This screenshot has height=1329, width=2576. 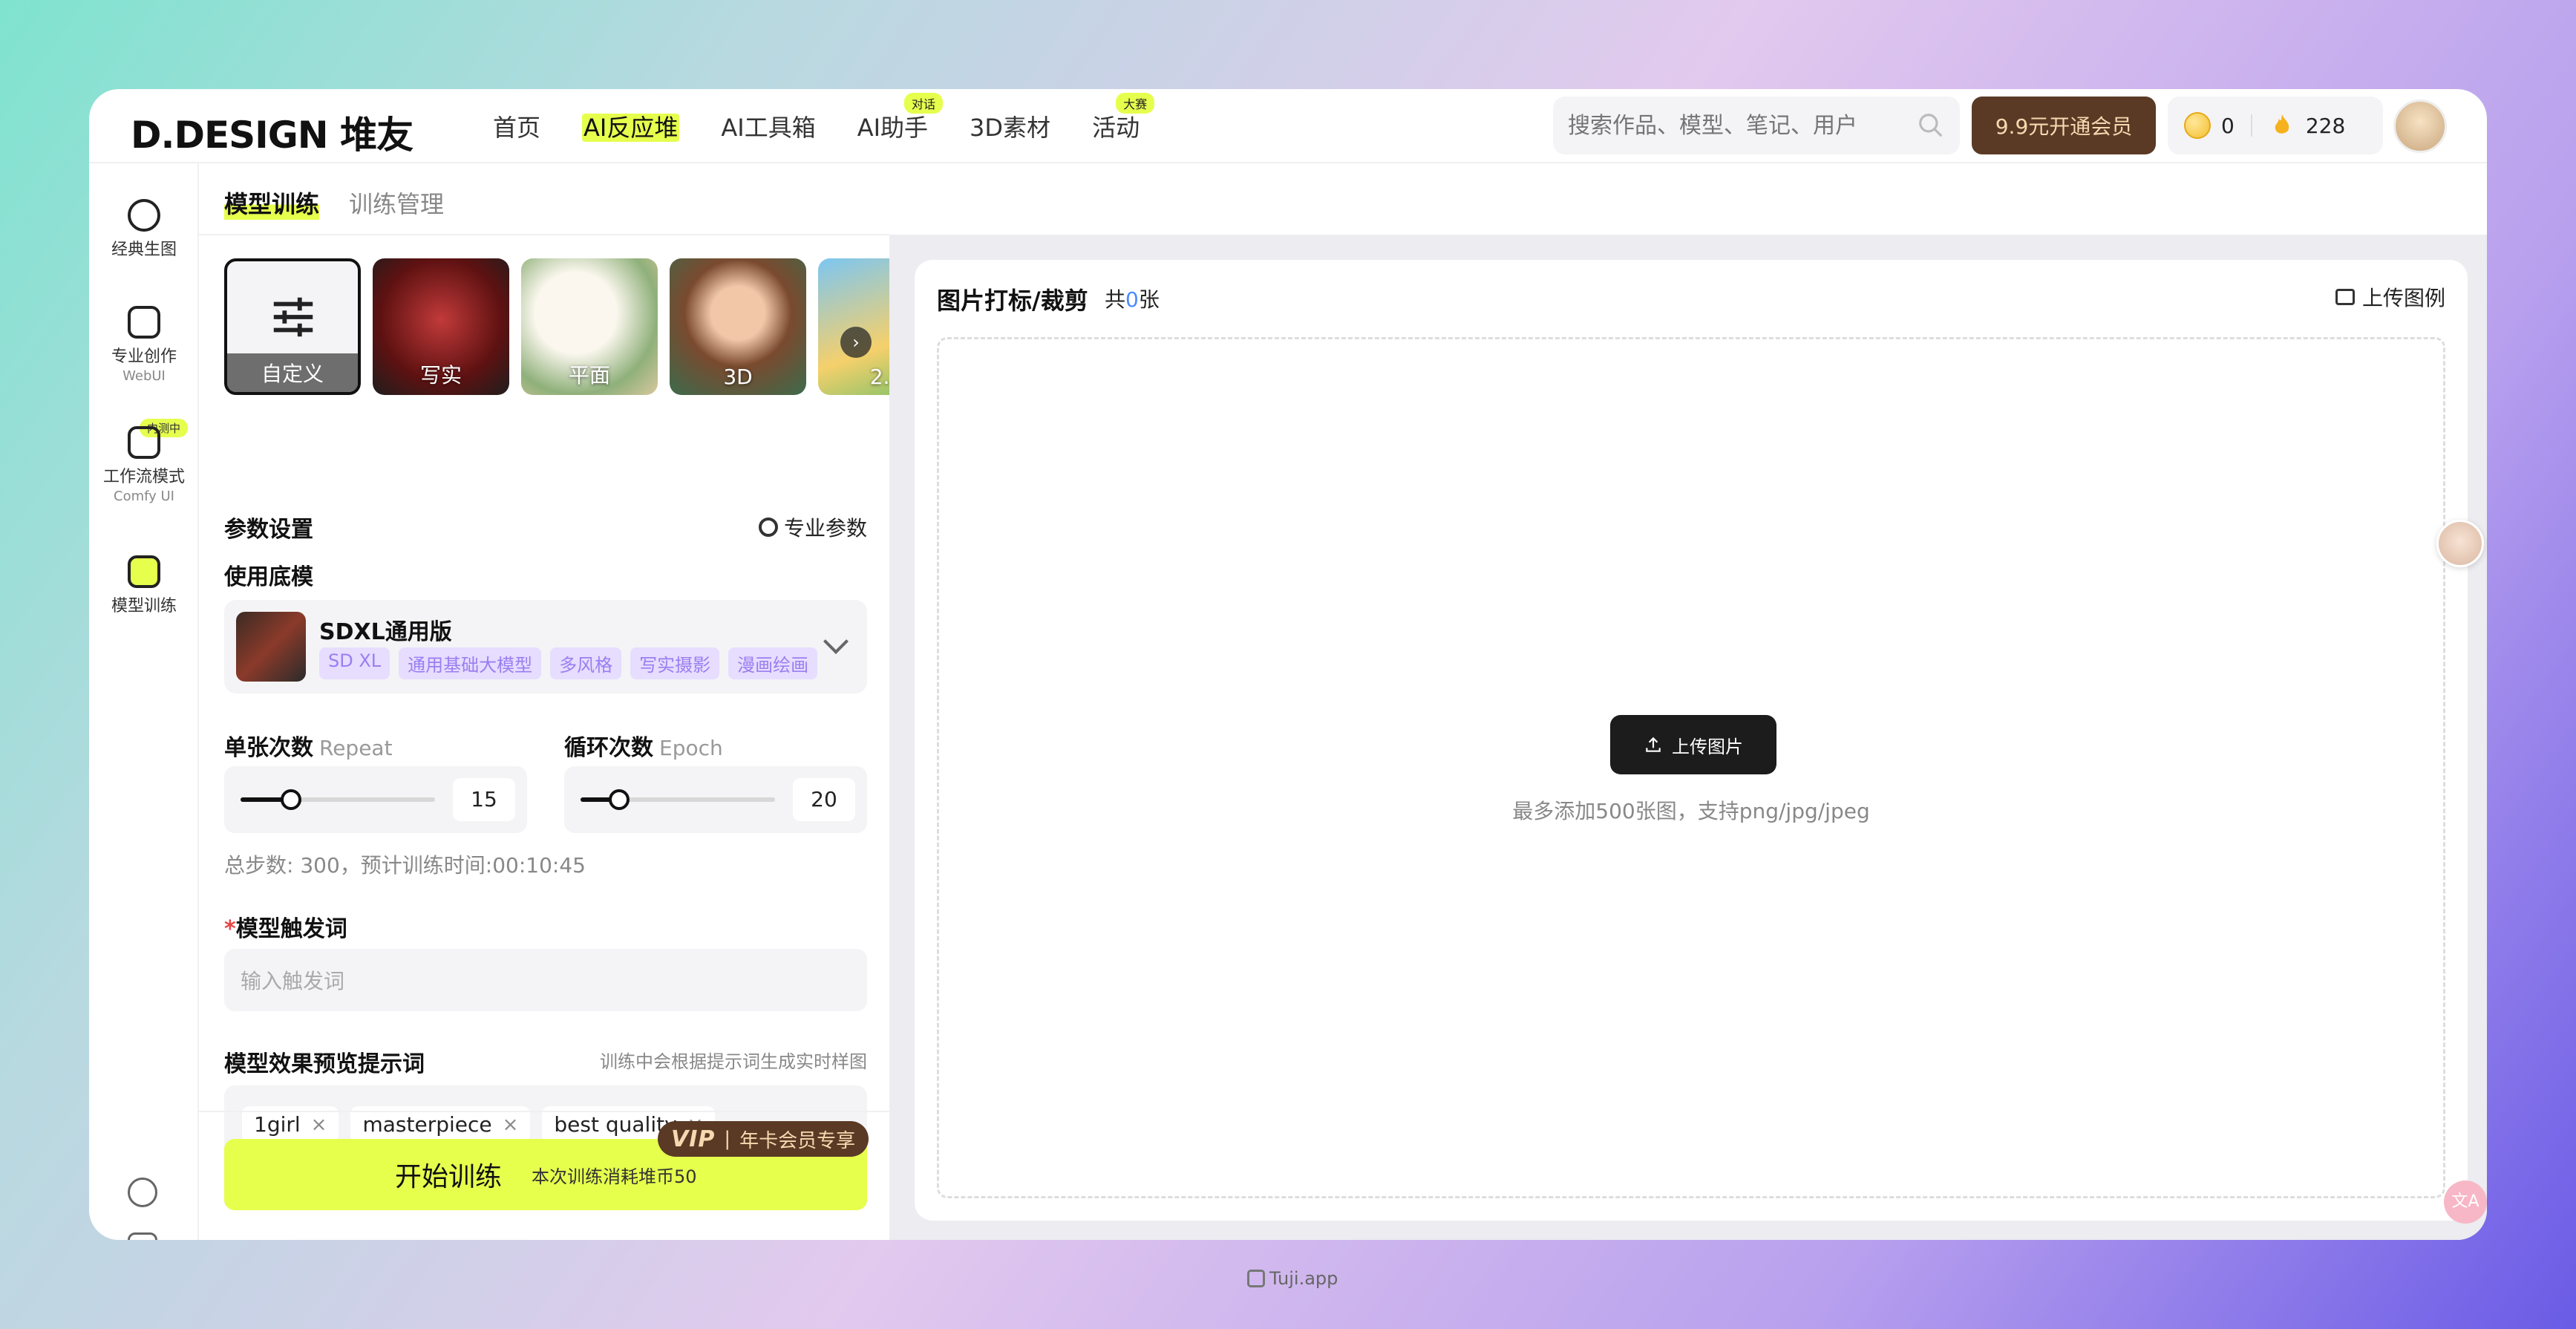 What do you see at coordinates (675, 663) in the screenshot?
I see `model-tag: 写实摄影` at bounding box center [675, 663].